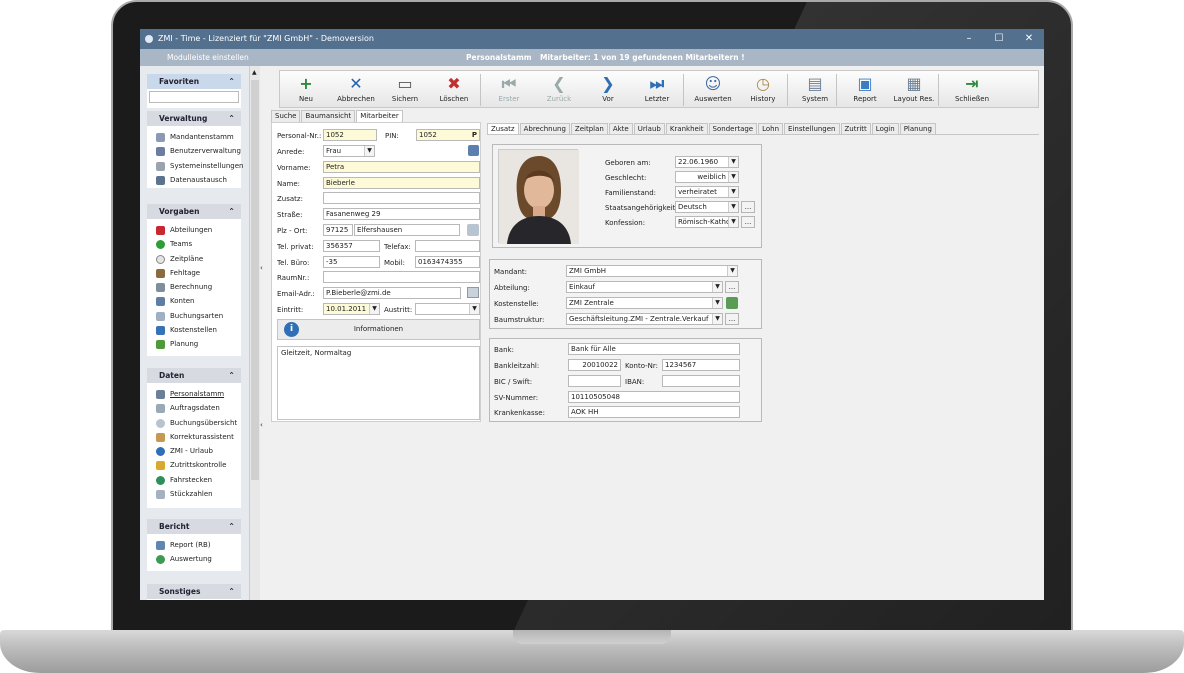 This screenshot has width=1184, height=673. Describe the element at coordinates (707, 192) in the screenshot. I see `familienstand-select: verheiratet ▼` at that location.